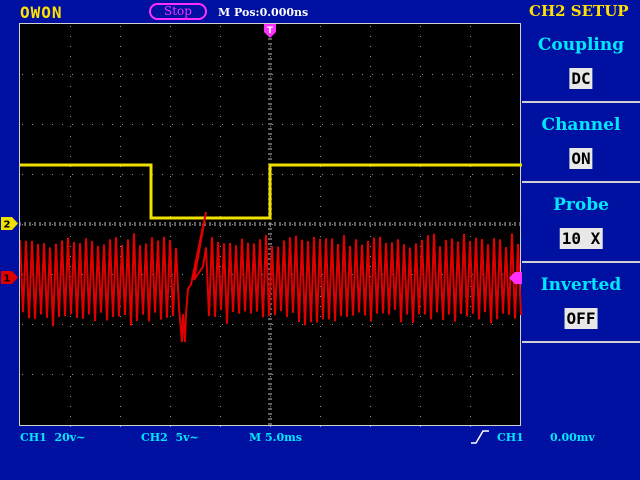  What do you see at coordinates (271, 191) in the screenshot?
I see `ch2-waveform` at bounding box center [271, 191].